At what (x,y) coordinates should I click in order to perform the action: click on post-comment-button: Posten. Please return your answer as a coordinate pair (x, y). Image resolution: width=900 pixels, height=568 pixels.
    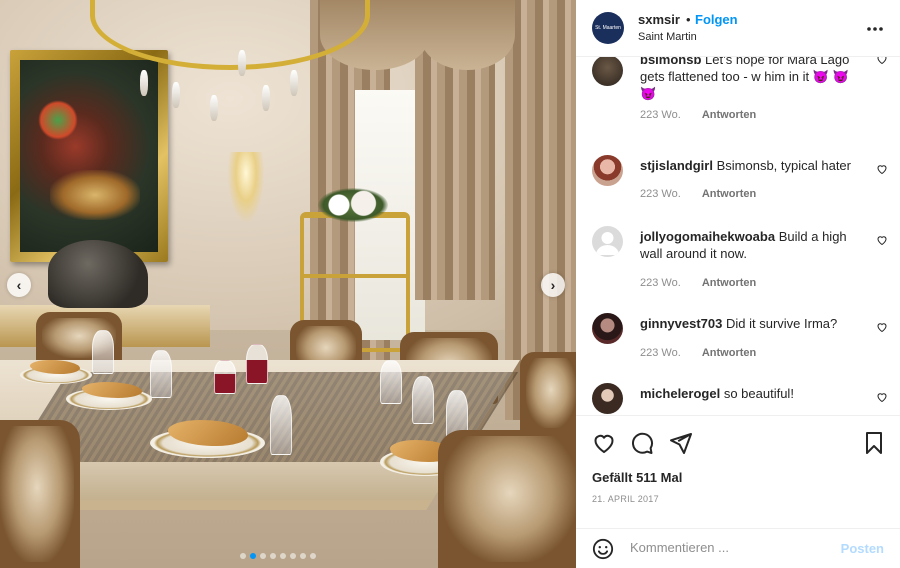
    Looking at the image, I should click on (862, 548).